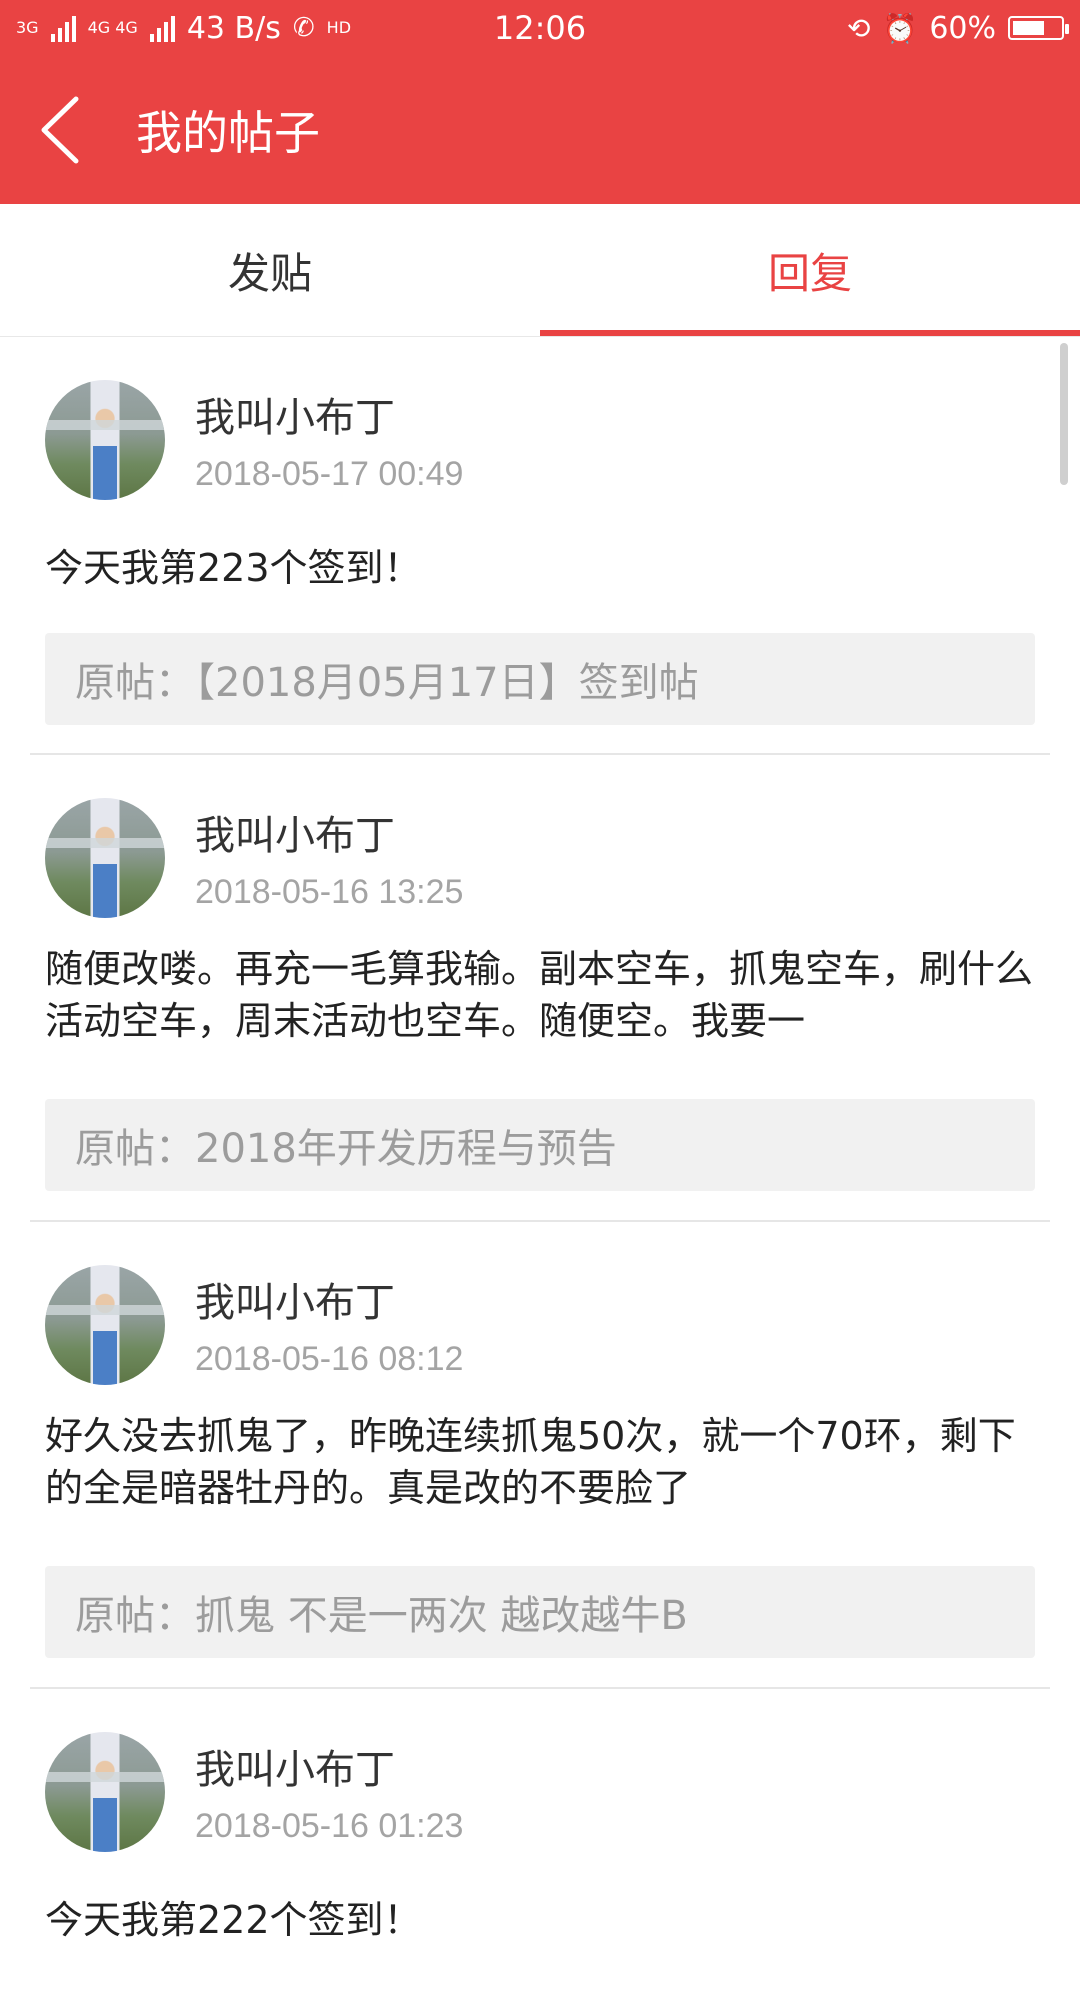 The width and height of the screenshot is (1080, 1989). Describe the element at coordinates (303, 28) in the screenshot. I see `hd-call-icon: ✆` at that location.